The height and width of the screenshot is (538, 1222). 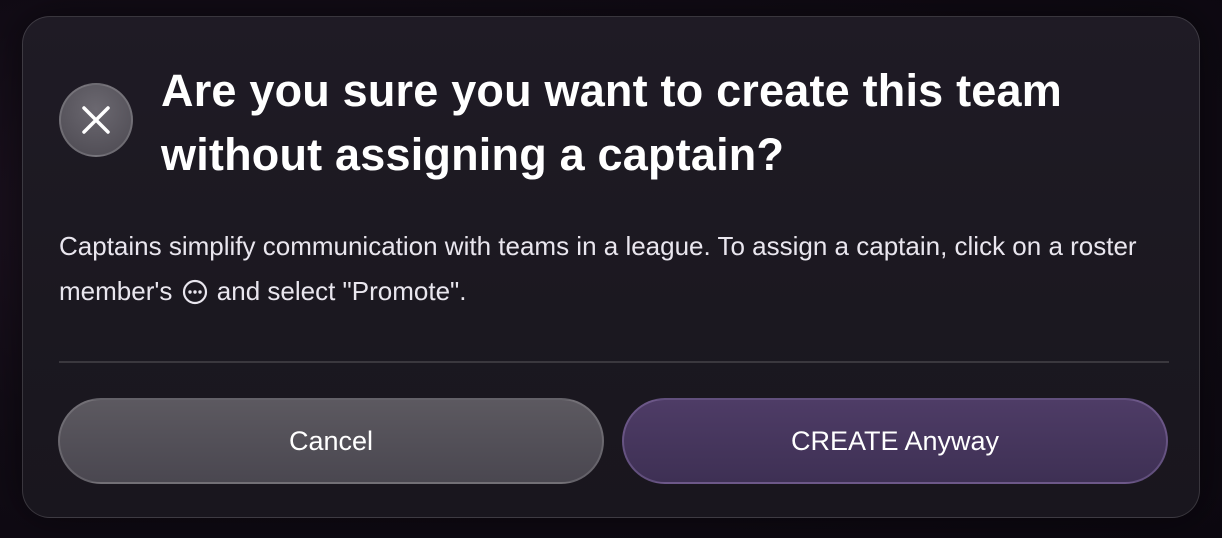 I want to click on create-anyway-button-label: CREATE Anyway, so click(x=895, y=440).